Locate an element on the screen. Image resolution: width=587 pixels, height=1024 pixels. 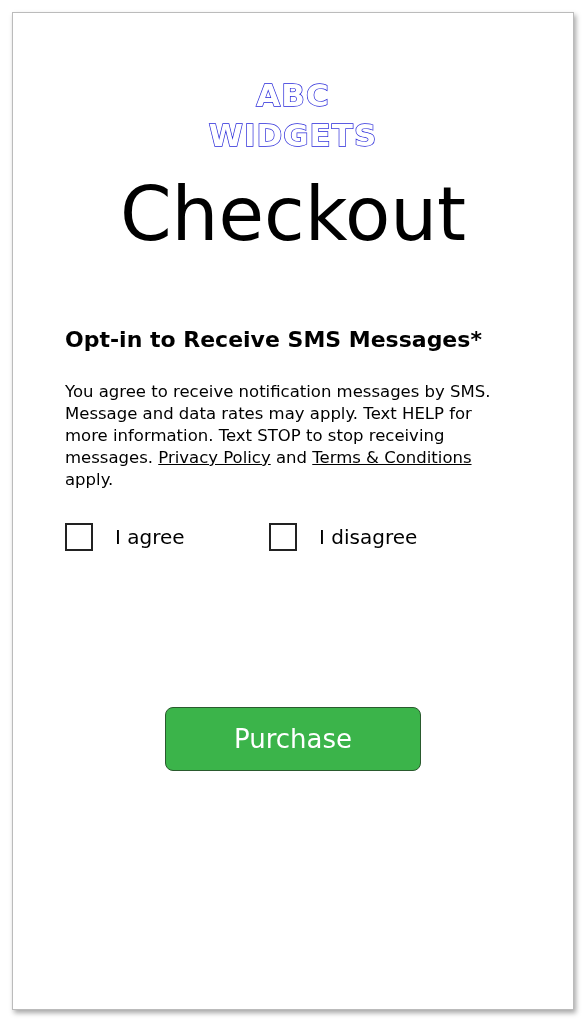
policy-link: Privacy Policy is located at coordinates (214, 457).